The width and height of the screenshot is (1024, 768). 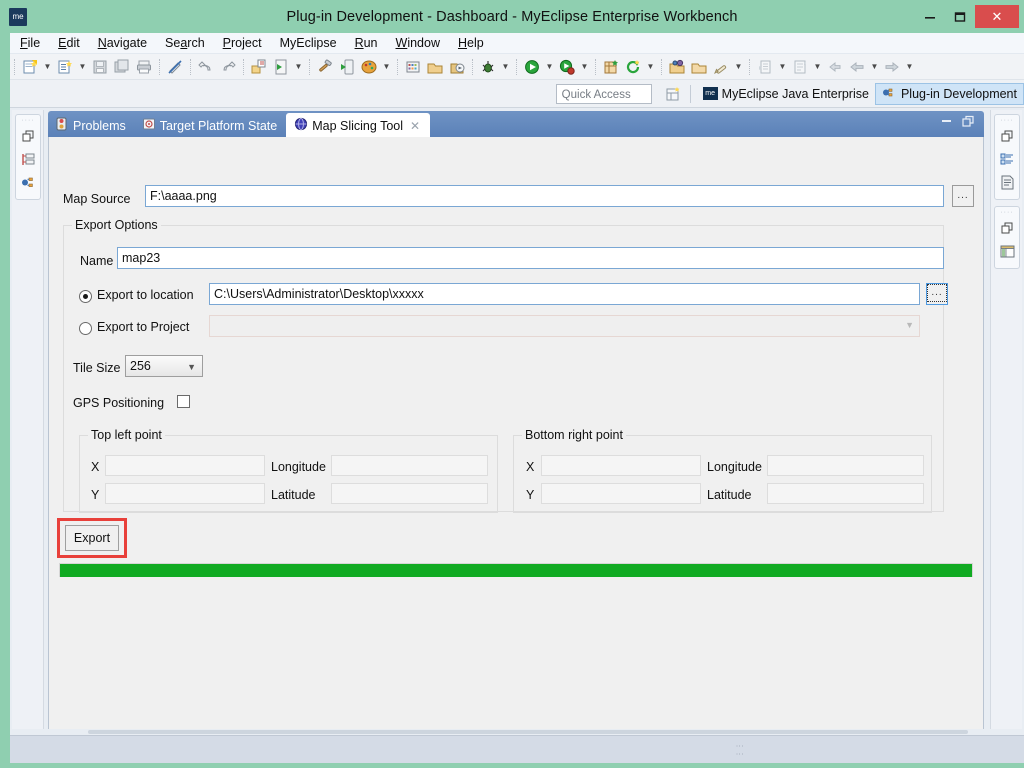 What do you see at coordinates (366, 43) in the screenshot?
I see `menu-item-run: Run` at bounding box center [366, 43].